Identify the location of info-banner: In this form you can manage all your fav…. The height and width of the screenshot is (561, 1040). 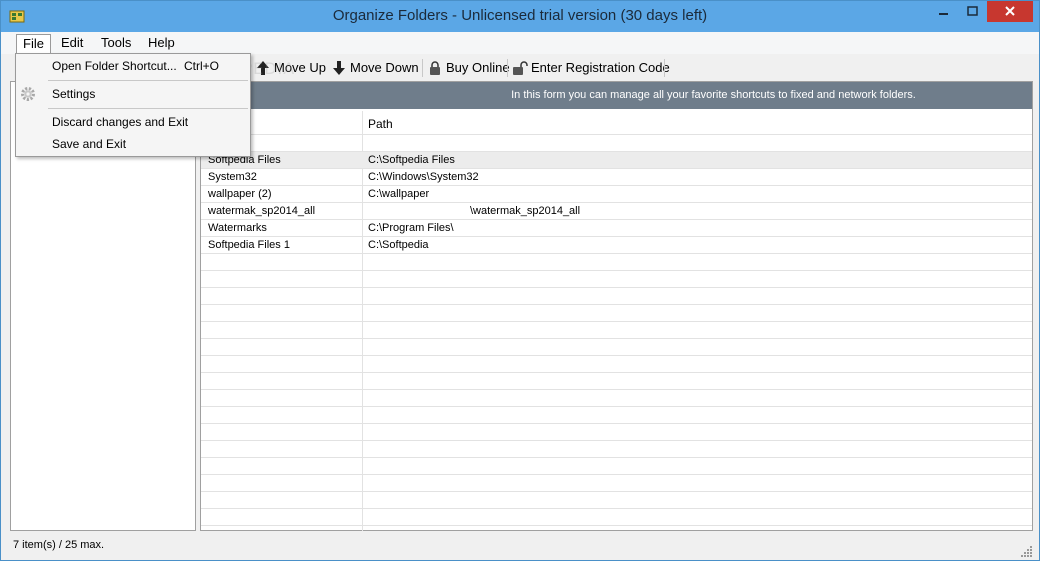
(616, 95).